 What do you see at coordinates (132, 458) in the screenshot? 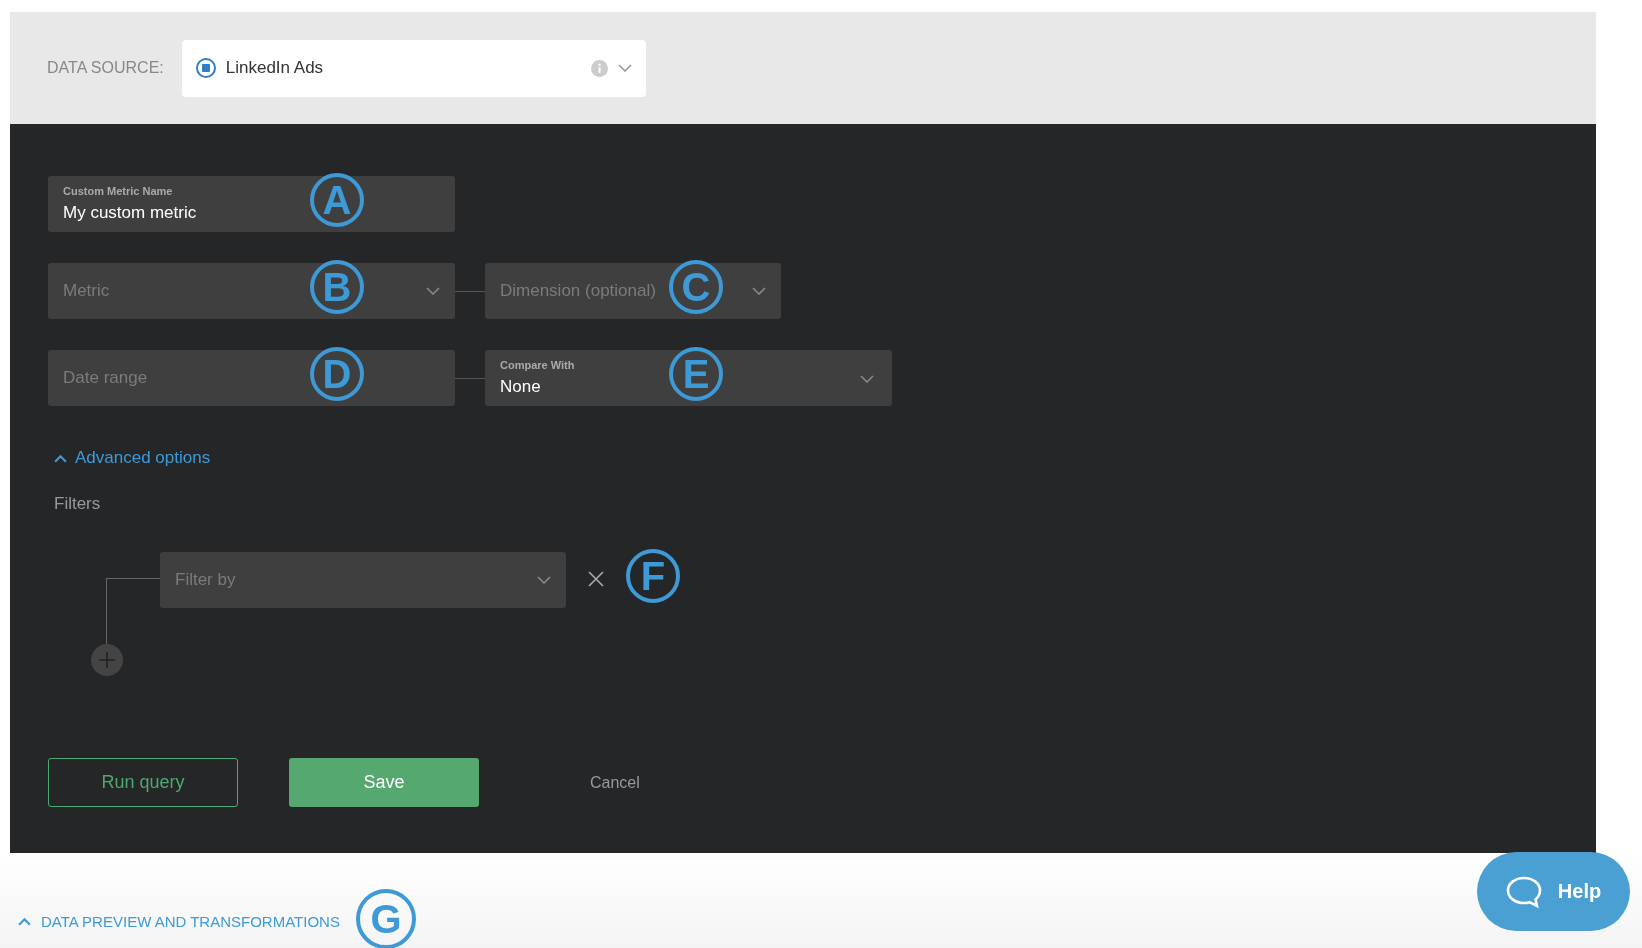
I see `advanced-options-toggle: Advanced options` at bounding box center [132, 458].